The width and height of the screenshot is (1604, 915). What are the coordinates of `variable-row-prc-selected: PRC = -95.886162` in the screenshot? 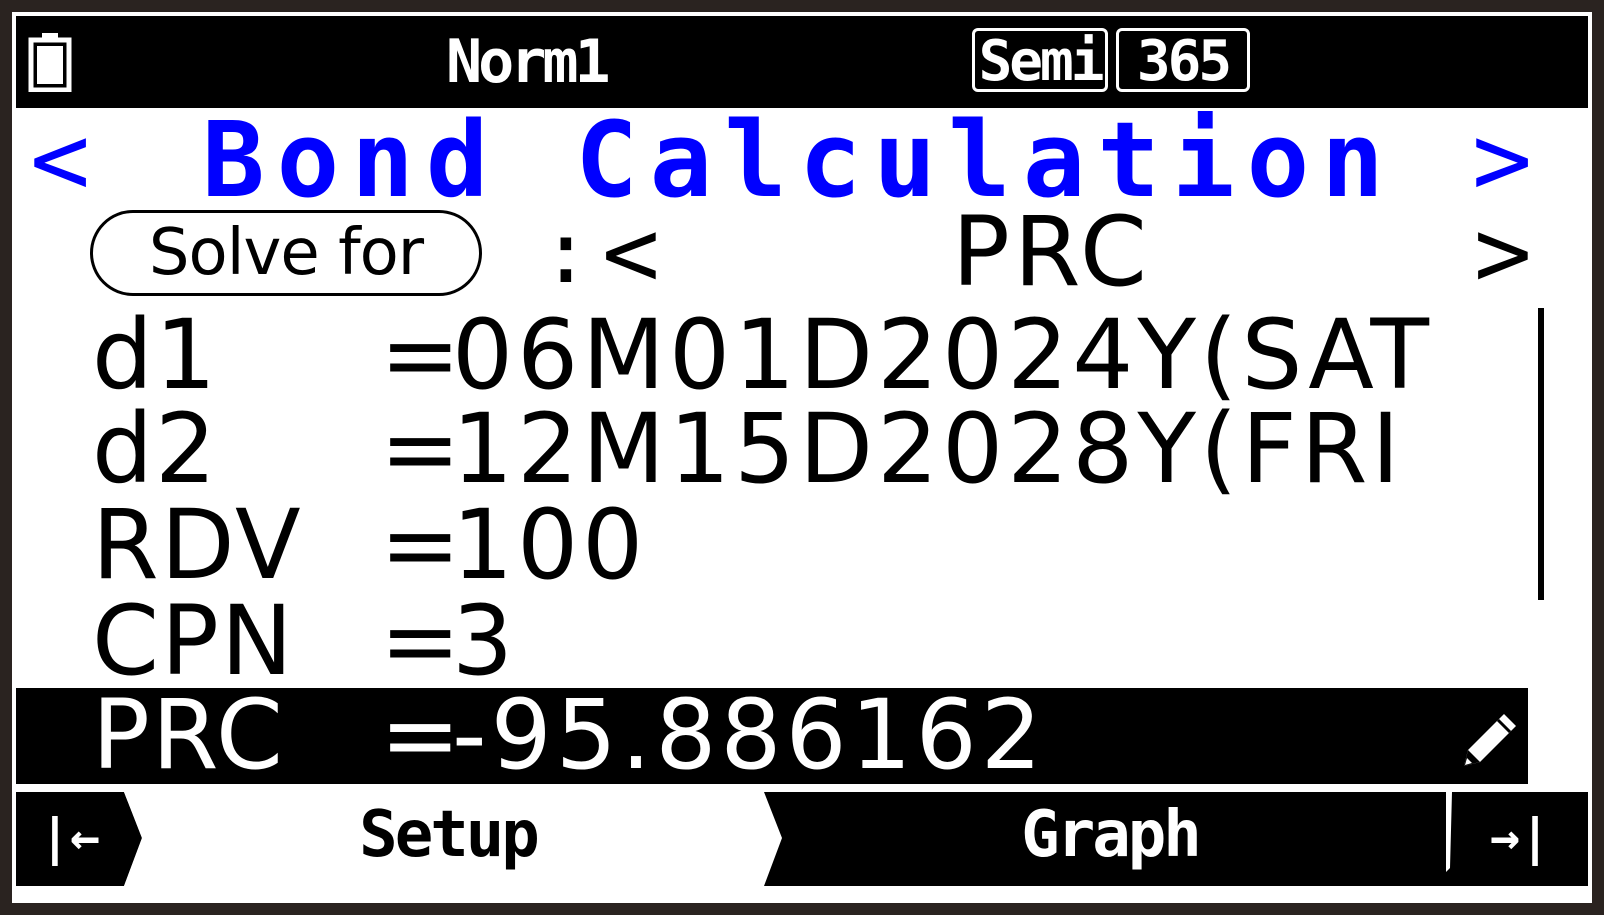 It's located at (772, 736).